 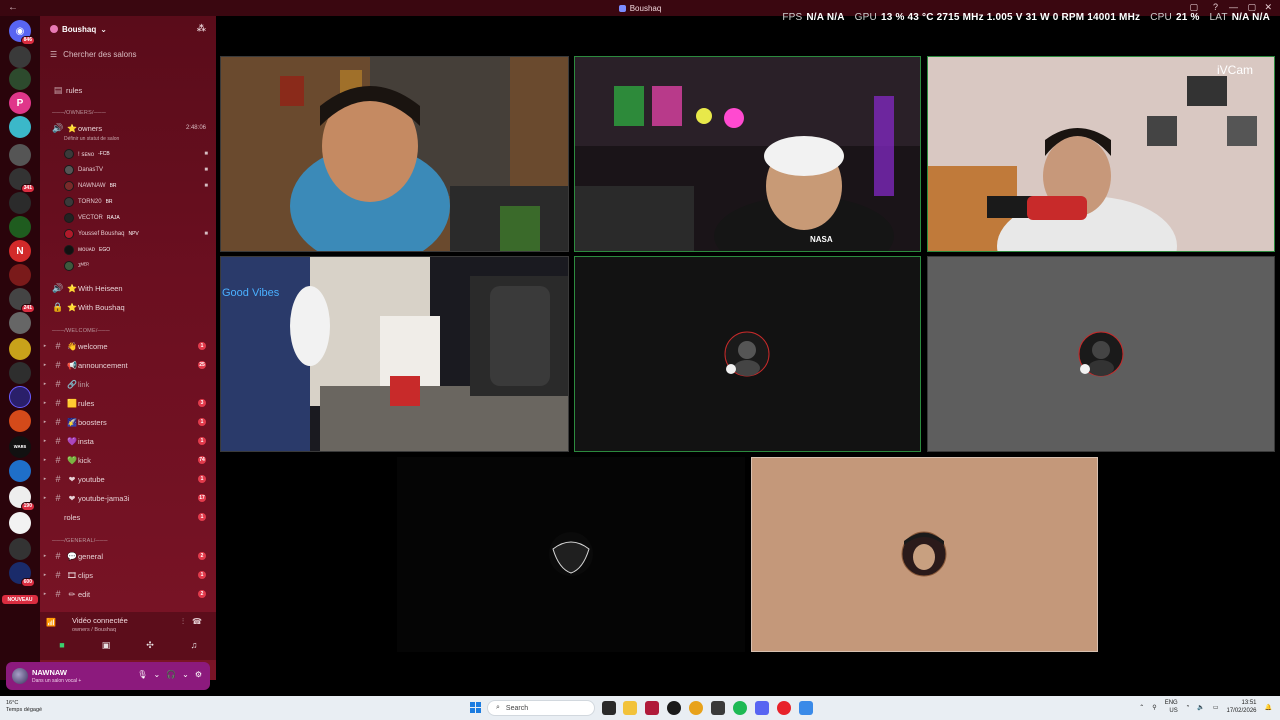 What do you see at coordinates (128, 594) in the screenshot?
I see `channel-edit: ▸ # ✏ edit 2` at bounding box center [128, 594].